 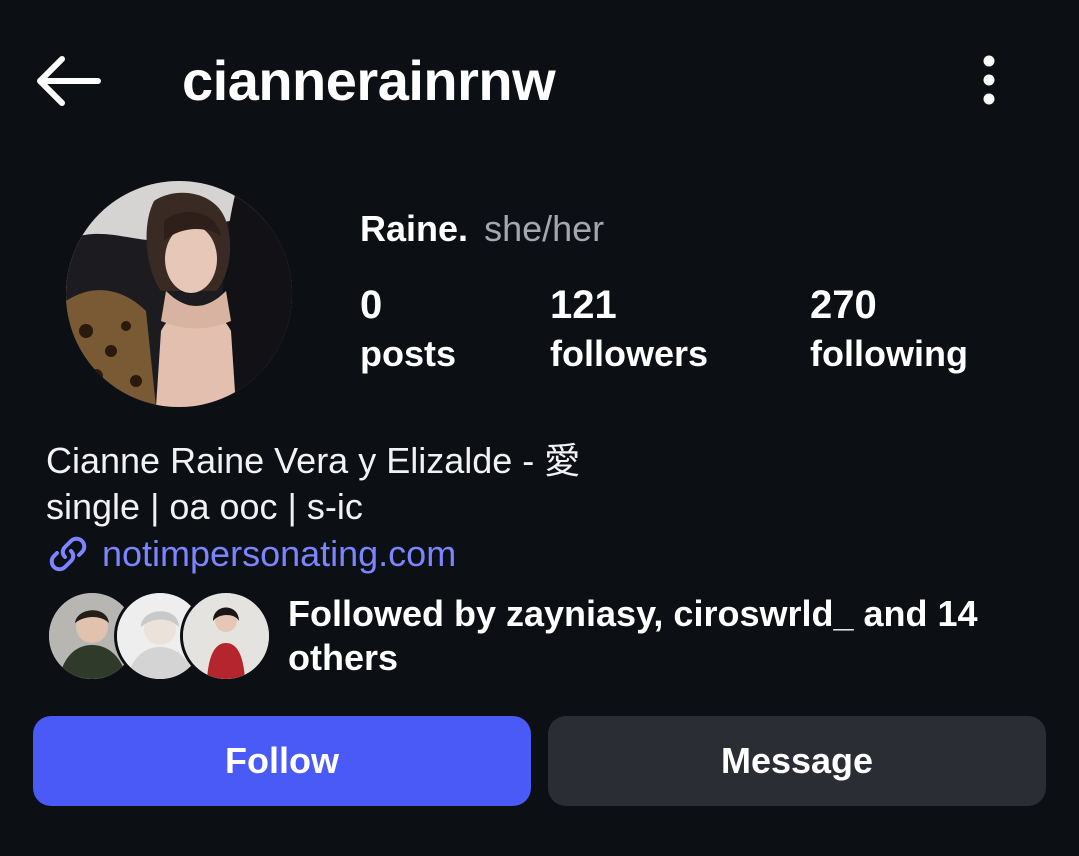 What do you see at coordinates (843, 305) in the screenshot?
I see `following-count: 270` at bounding box center [843, 305].